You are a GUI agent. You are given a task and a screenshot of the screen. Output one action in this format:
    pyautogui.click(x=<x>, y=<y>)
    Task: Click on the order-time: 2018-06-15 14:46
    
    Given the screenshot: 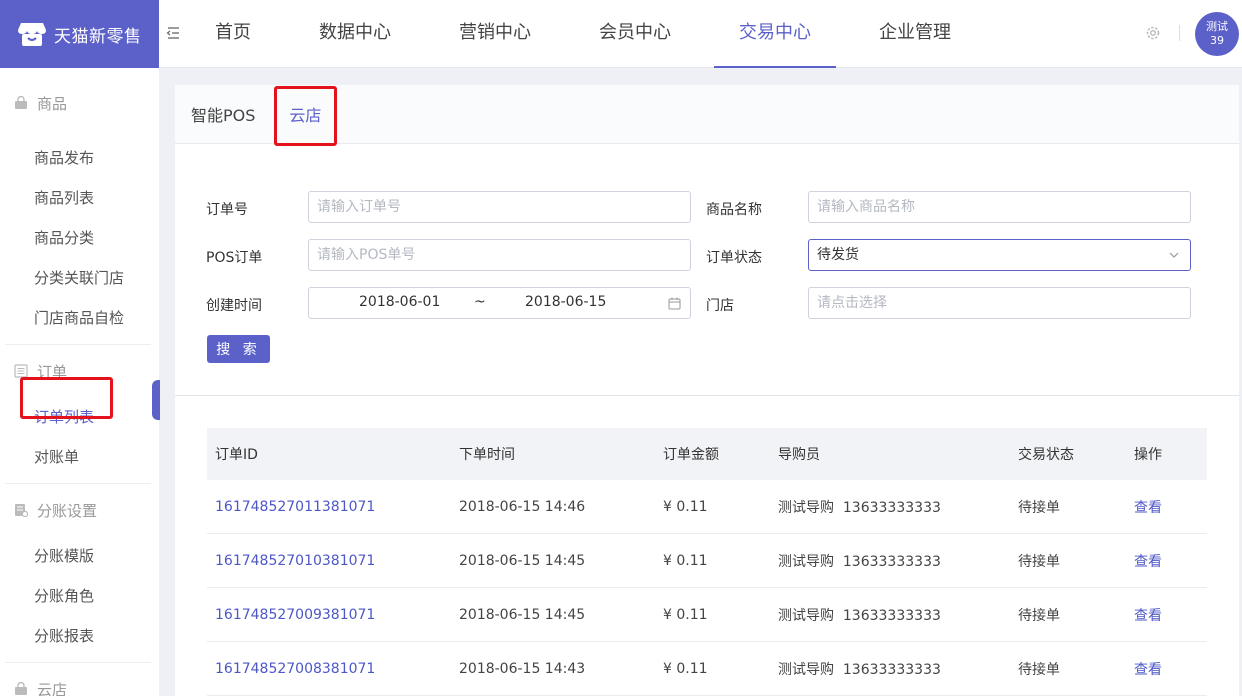 What is the action you would take?
    pyautogui.click(x=522, y=506)
    